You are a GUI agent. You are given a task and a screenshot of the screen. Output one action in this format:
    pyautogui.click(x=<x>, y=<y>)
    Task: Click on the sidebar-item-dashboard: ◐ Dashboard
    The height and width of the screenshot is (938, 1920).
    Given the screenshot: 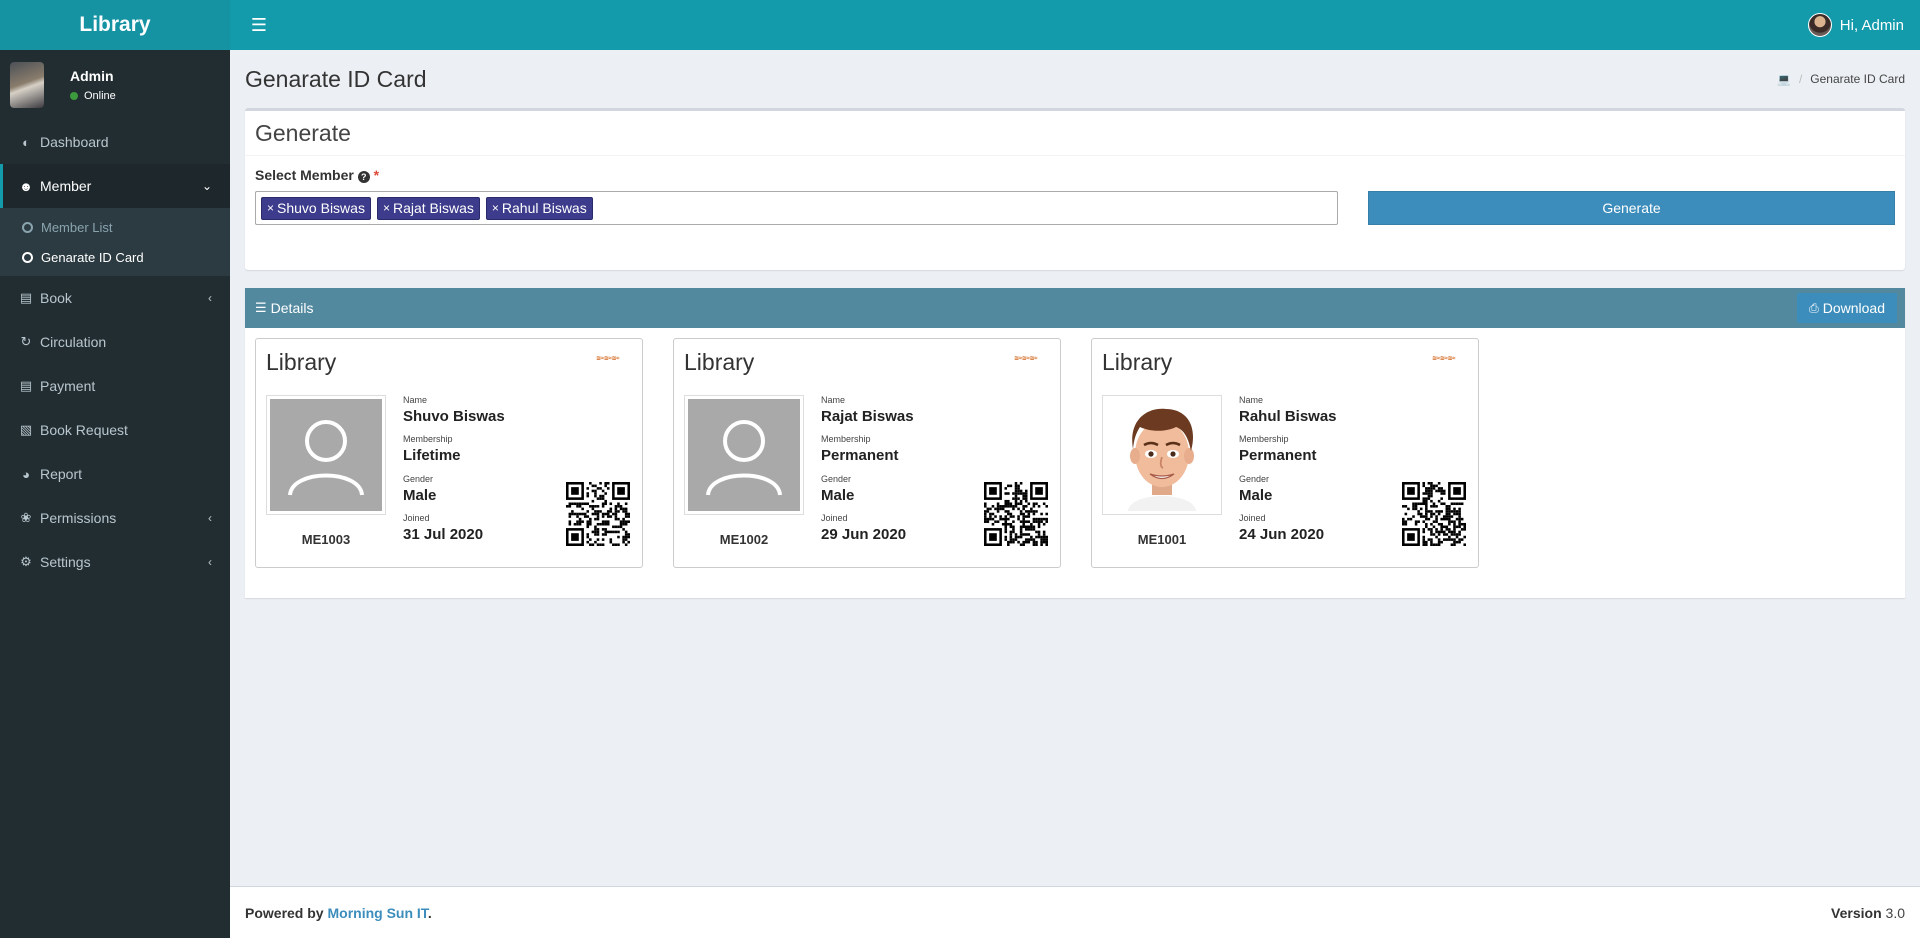 What is the action you would take?
    pyautogui.click(x=115, y=142)
    